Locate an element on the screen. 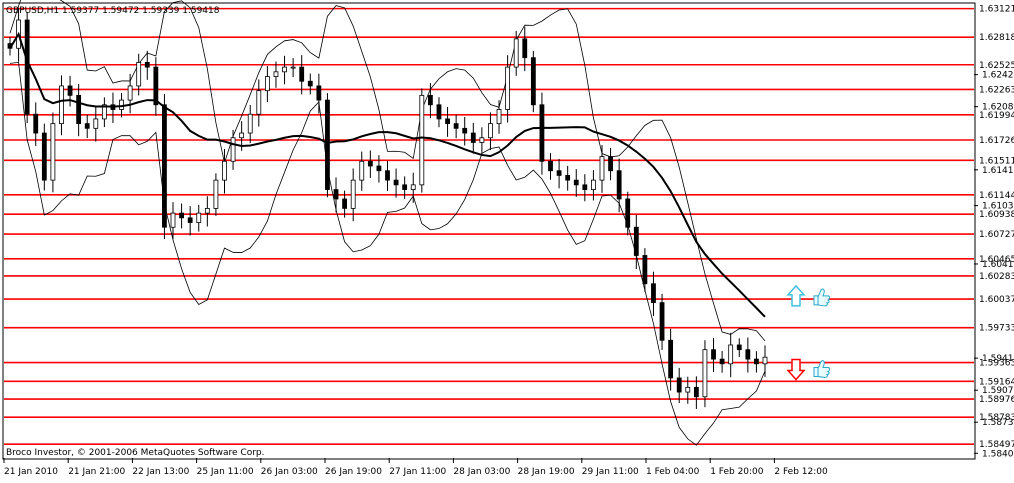  level-label: 1.60037 is located at coordinates (996, 300).